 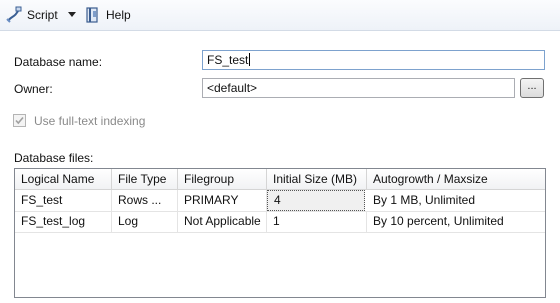 What do you see at coordinates (280, 15) in the screenshot?
I see `toolbar: Script Help` at bounding box center [280, 15].